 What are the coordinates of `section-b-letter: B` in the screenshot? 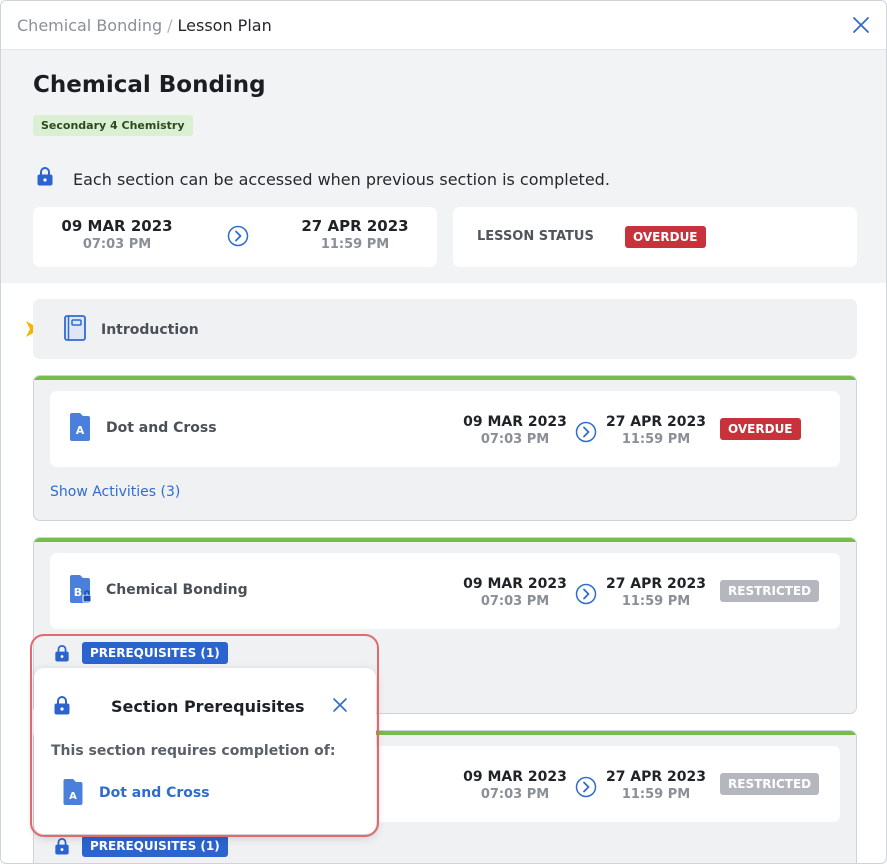 It's located at (78, 592).